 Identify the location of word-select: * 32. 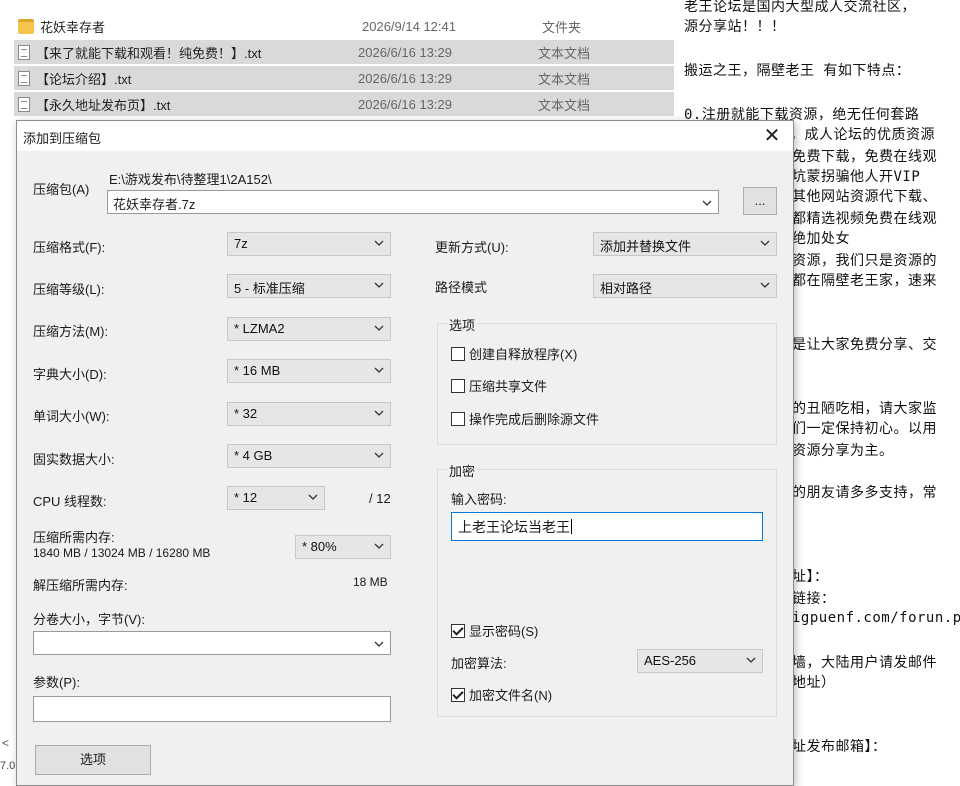
(309, 414).